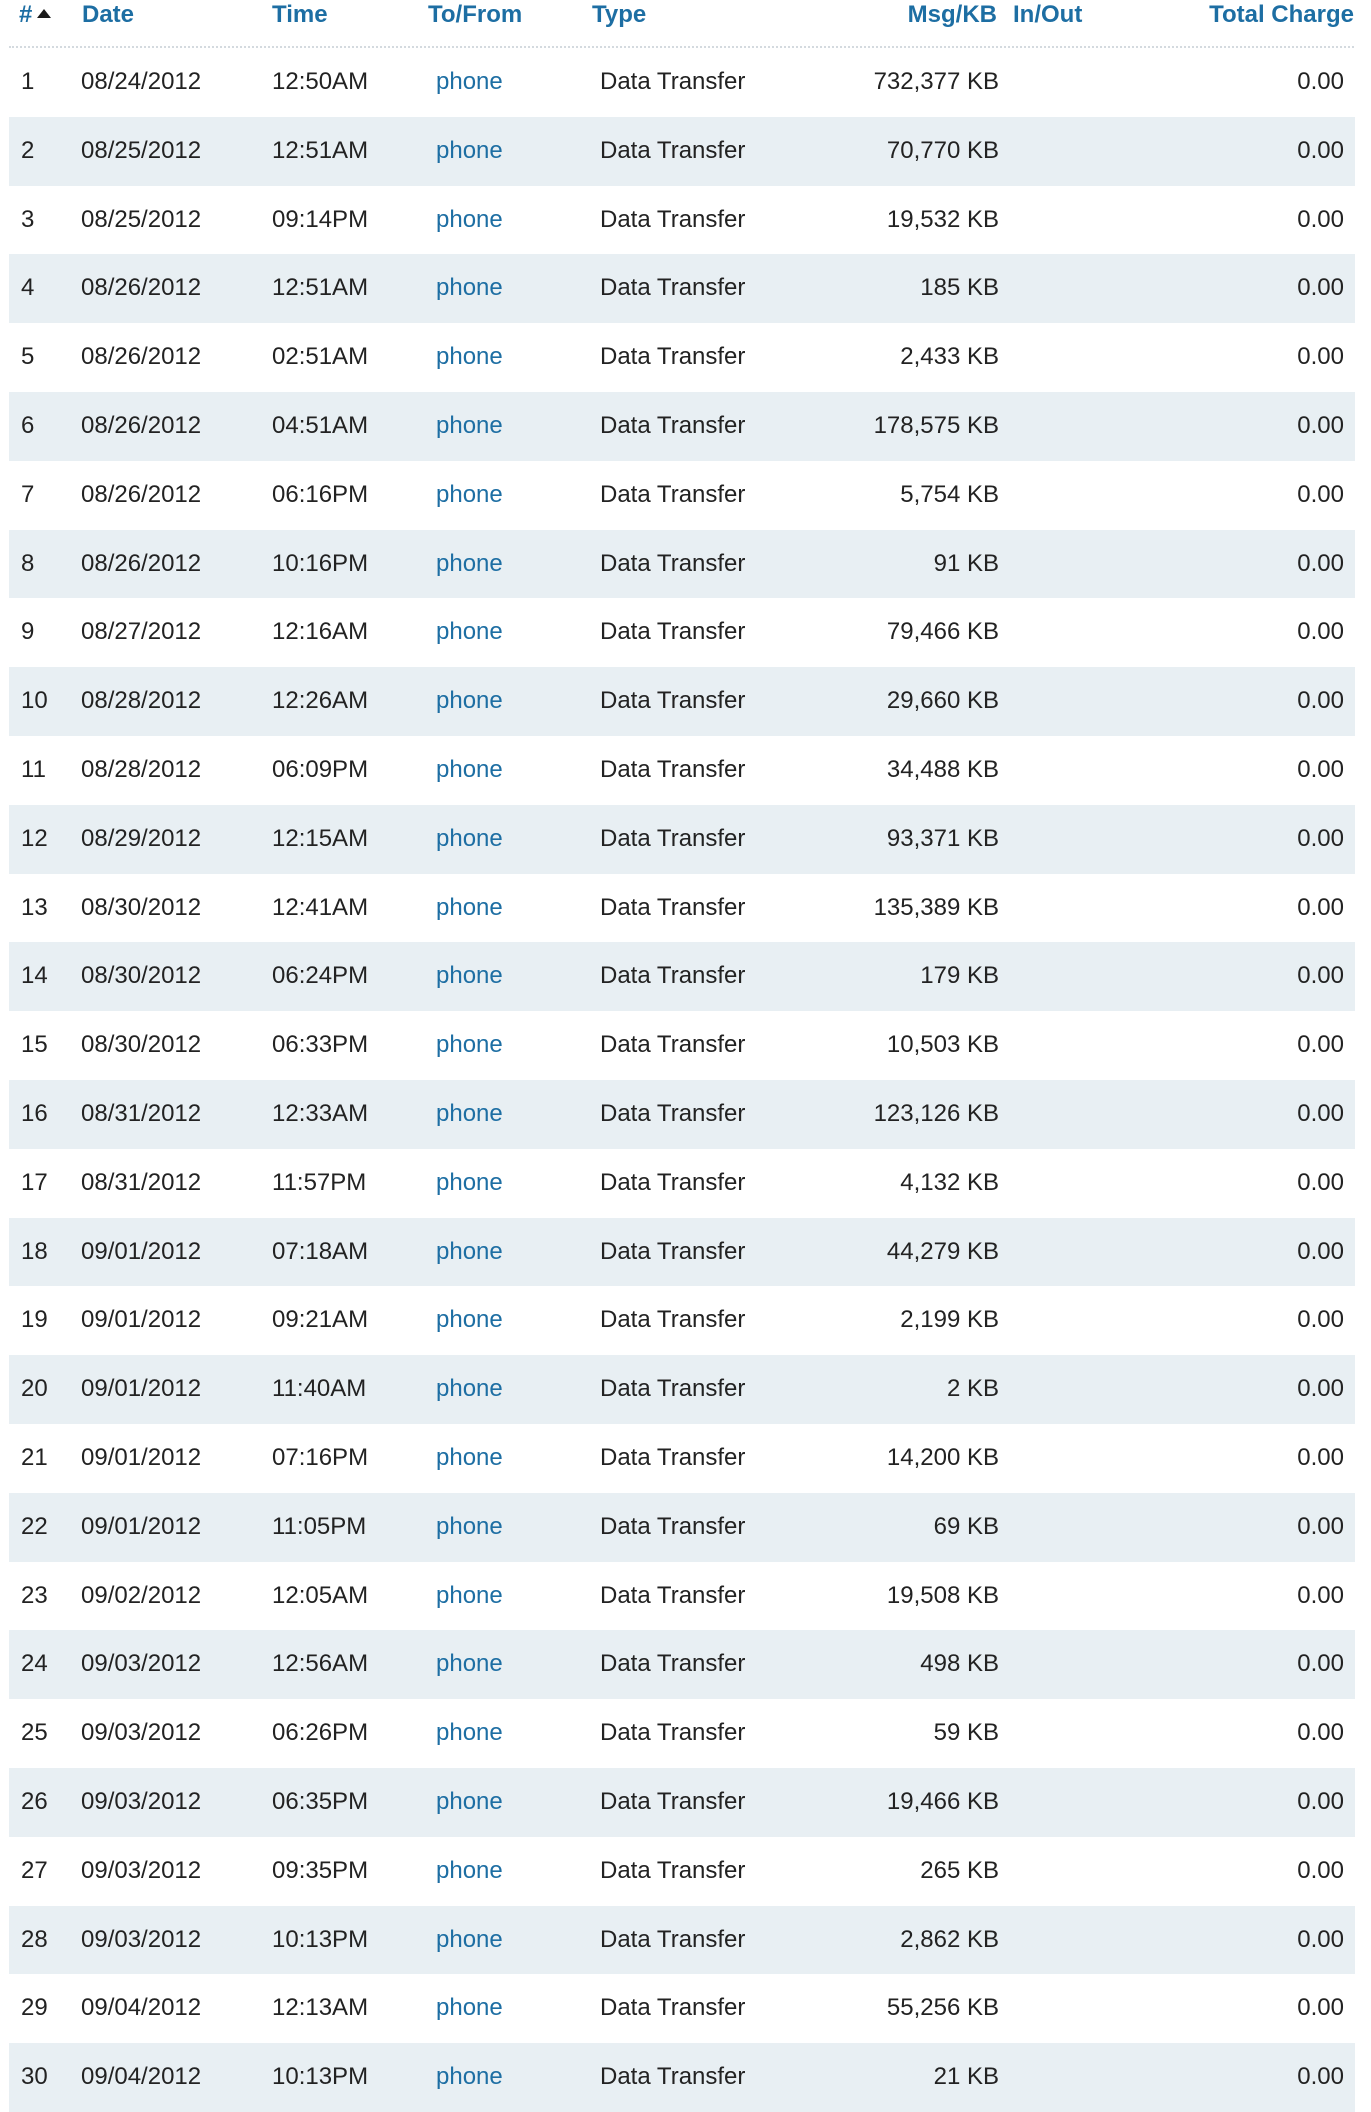  I want to click on row-number: 7, so click(28, 494).